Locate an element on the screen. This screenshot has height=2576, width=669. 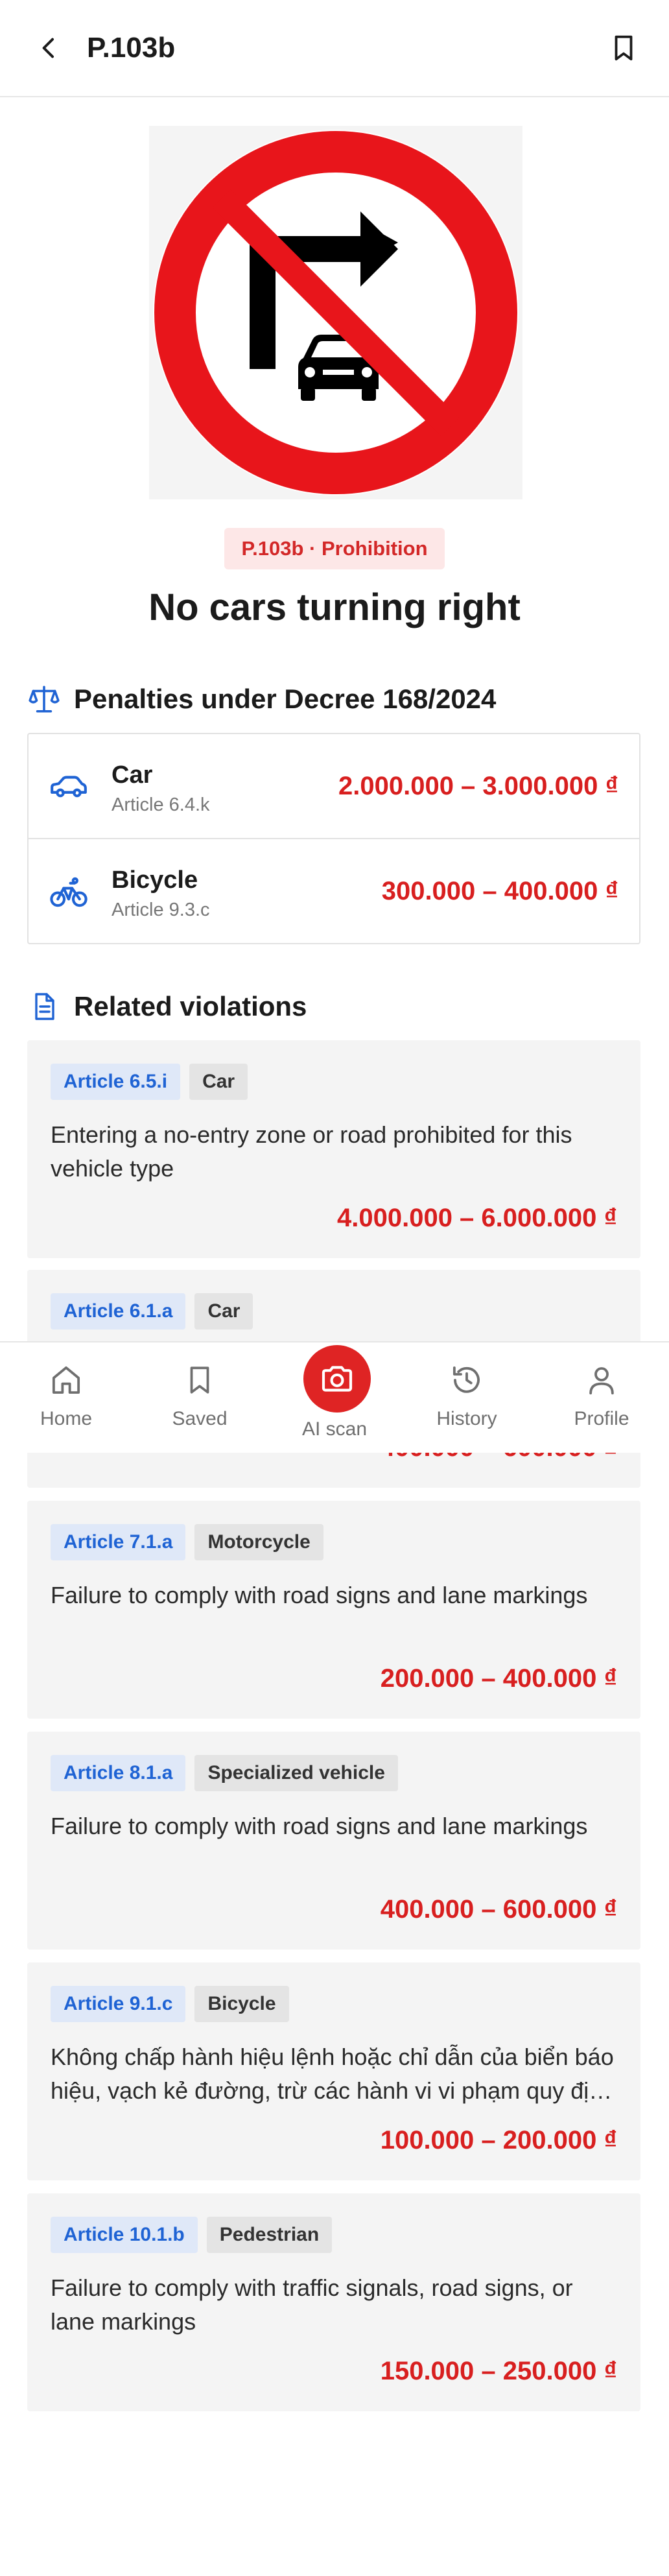
article-tag: Article 6.5.i is located at coordinates (116, 1082).